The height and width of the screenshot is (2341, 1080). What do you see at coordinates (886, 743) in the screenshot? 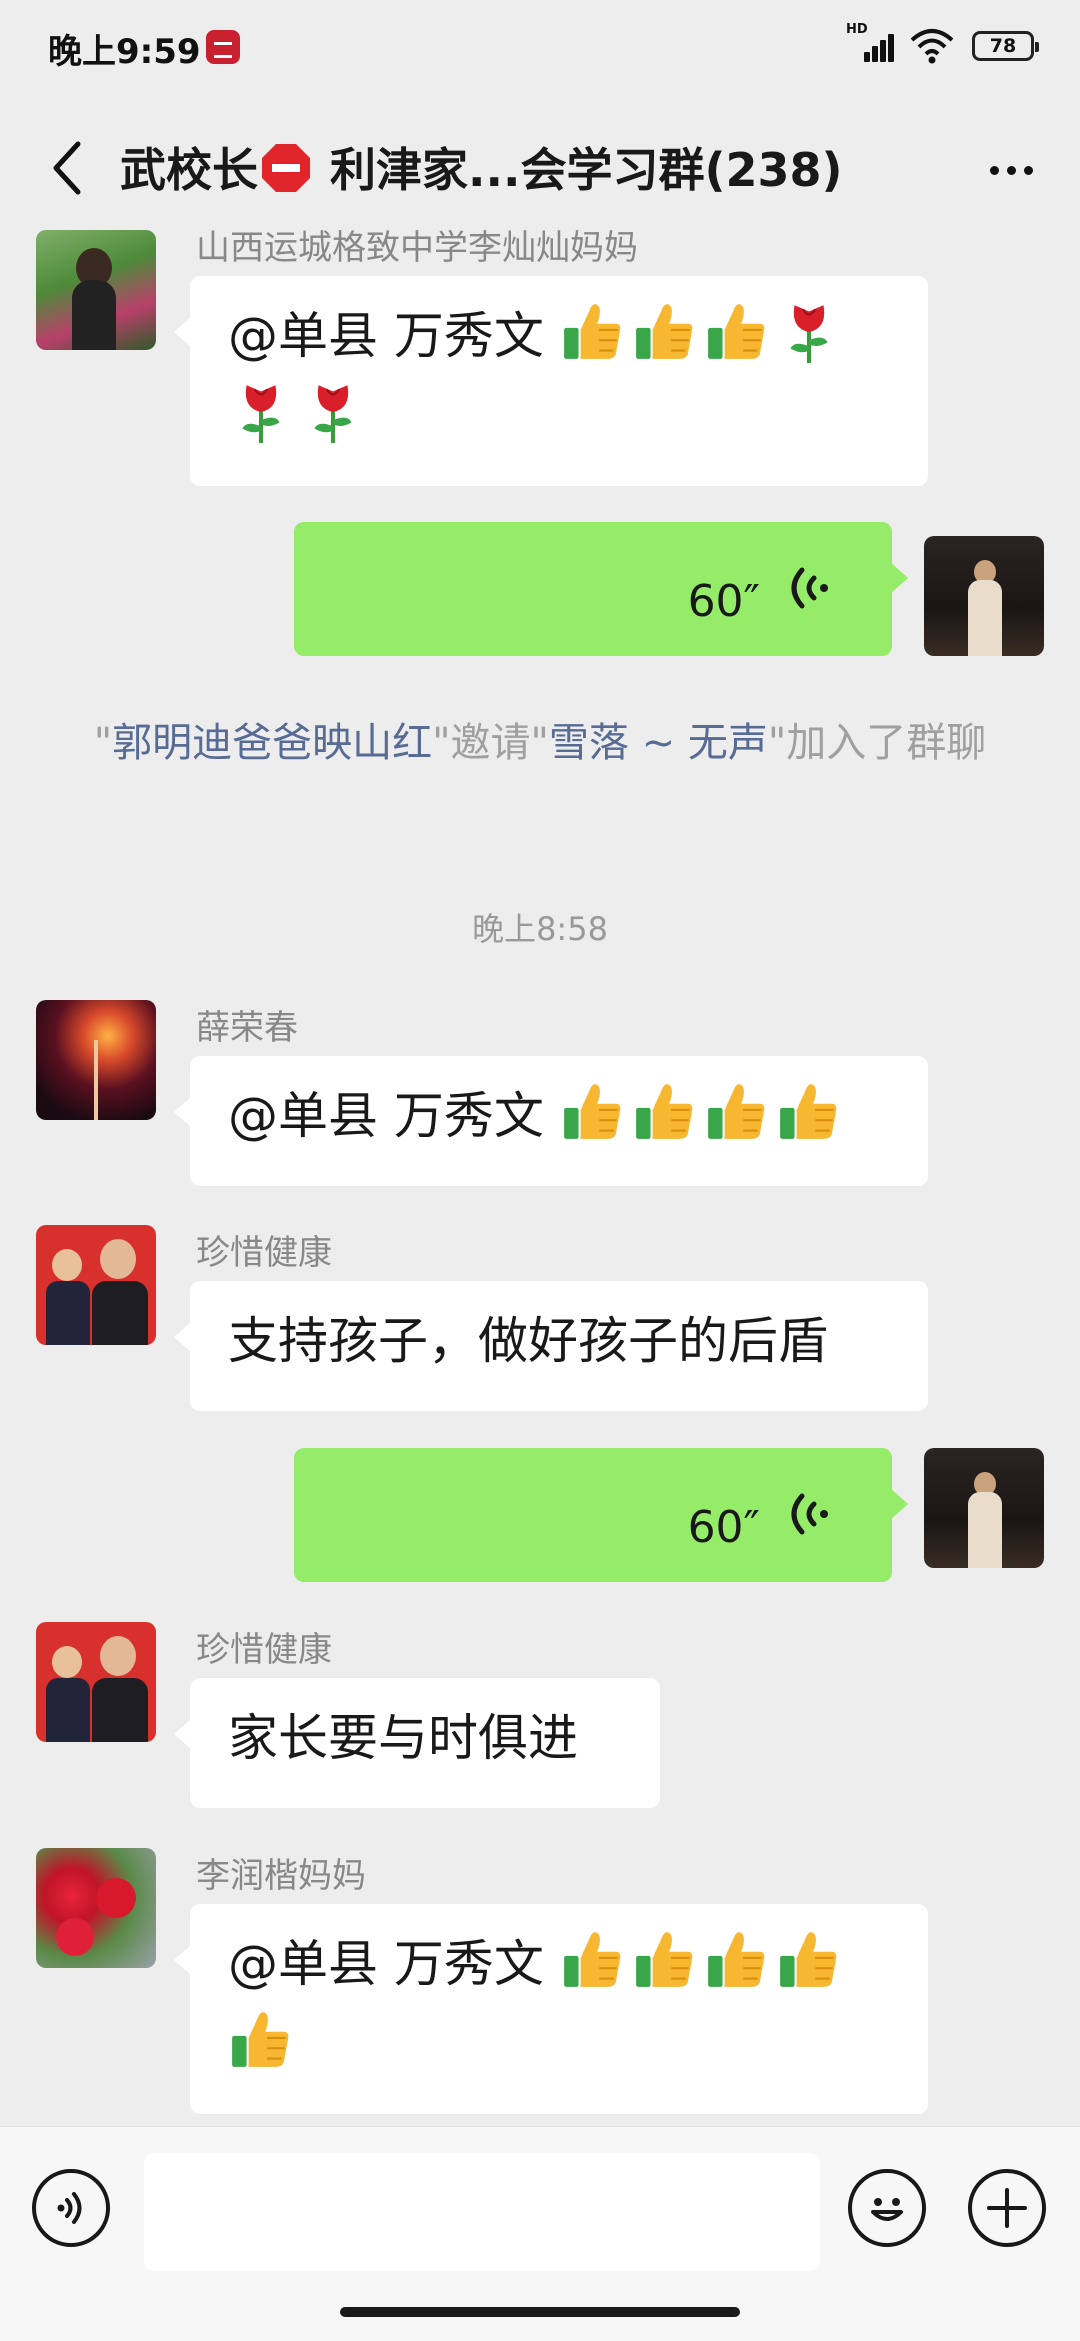
I see `invite-tail: 加入了群聊` at bounding box center [886, 743].